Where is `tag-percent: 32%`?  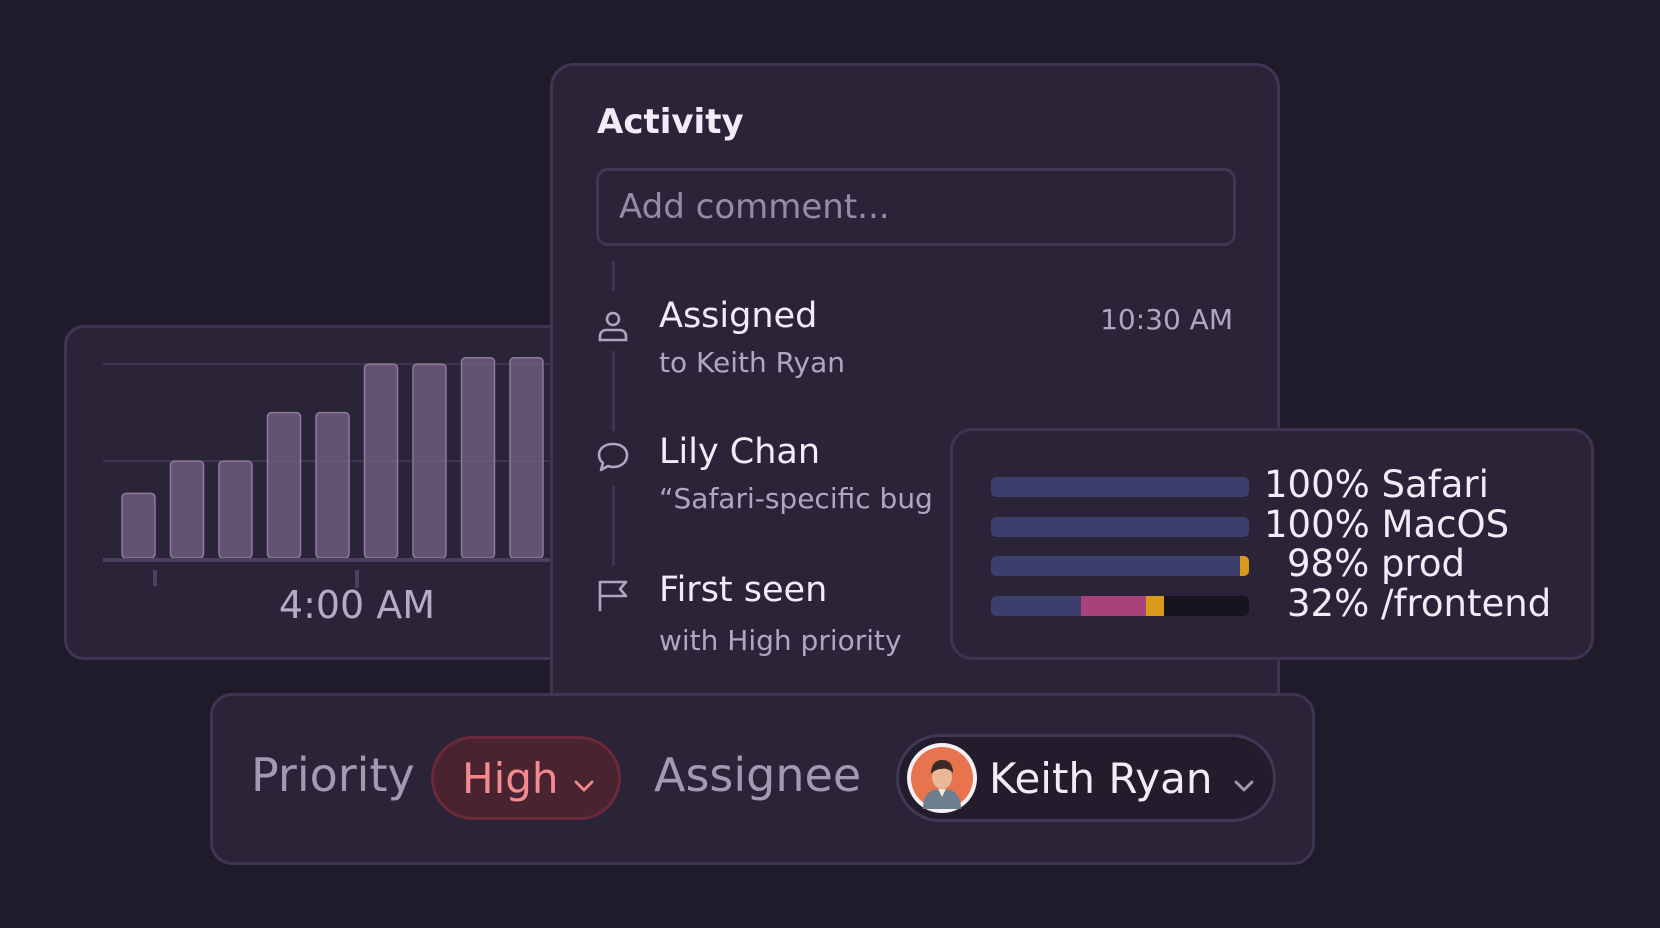 tag-percent: 32% is located at coordinates (1328, 603).